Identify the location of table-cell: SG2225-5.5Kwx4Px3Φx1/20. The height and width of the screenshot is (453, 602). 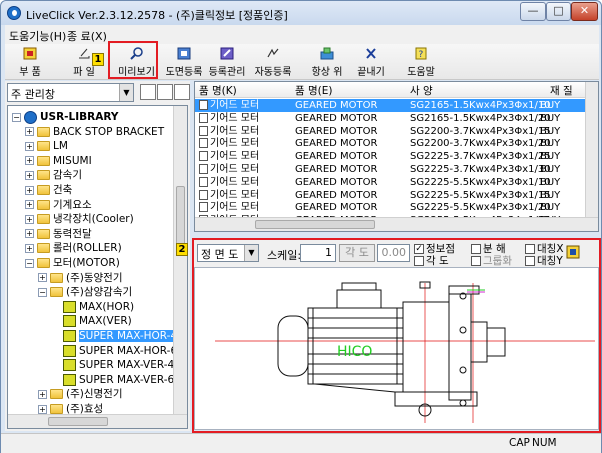
(480, 207).